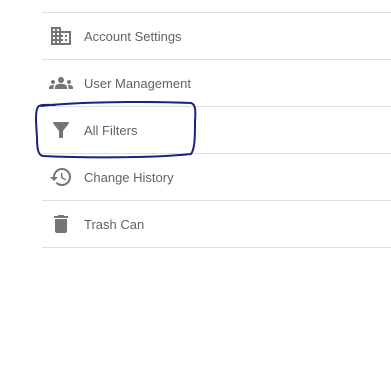 The height and width of the screenshot is (381, 391). What do you see at coordinates (133, 36) in the screenshot?
I see `menu-item-label: Account Settings` at bounding box center [133, 36].